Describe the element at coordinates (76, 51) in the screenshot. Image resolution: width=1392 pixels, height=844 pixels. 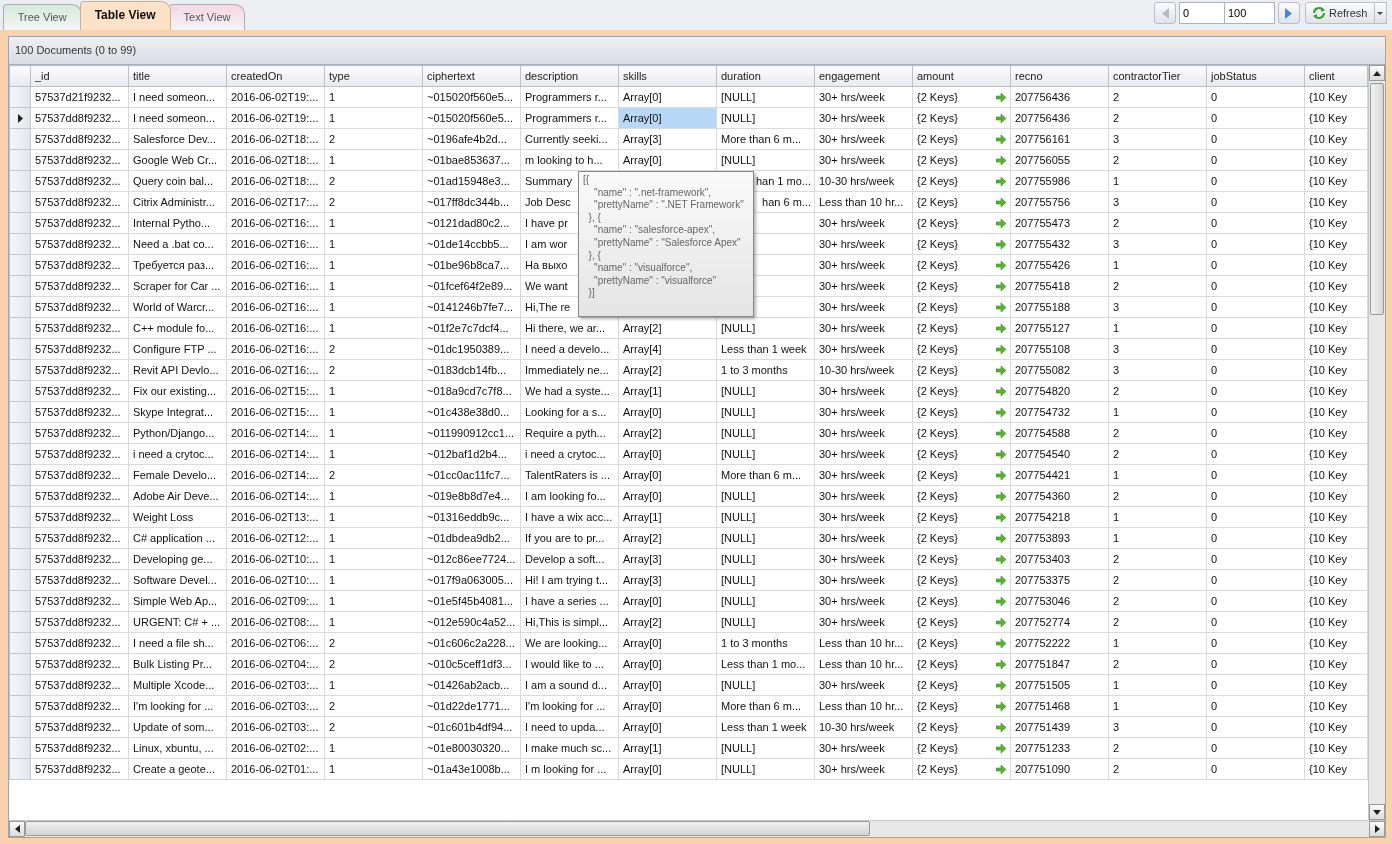
I see `document-count: 100 Documents (0 to 99)` at that location.